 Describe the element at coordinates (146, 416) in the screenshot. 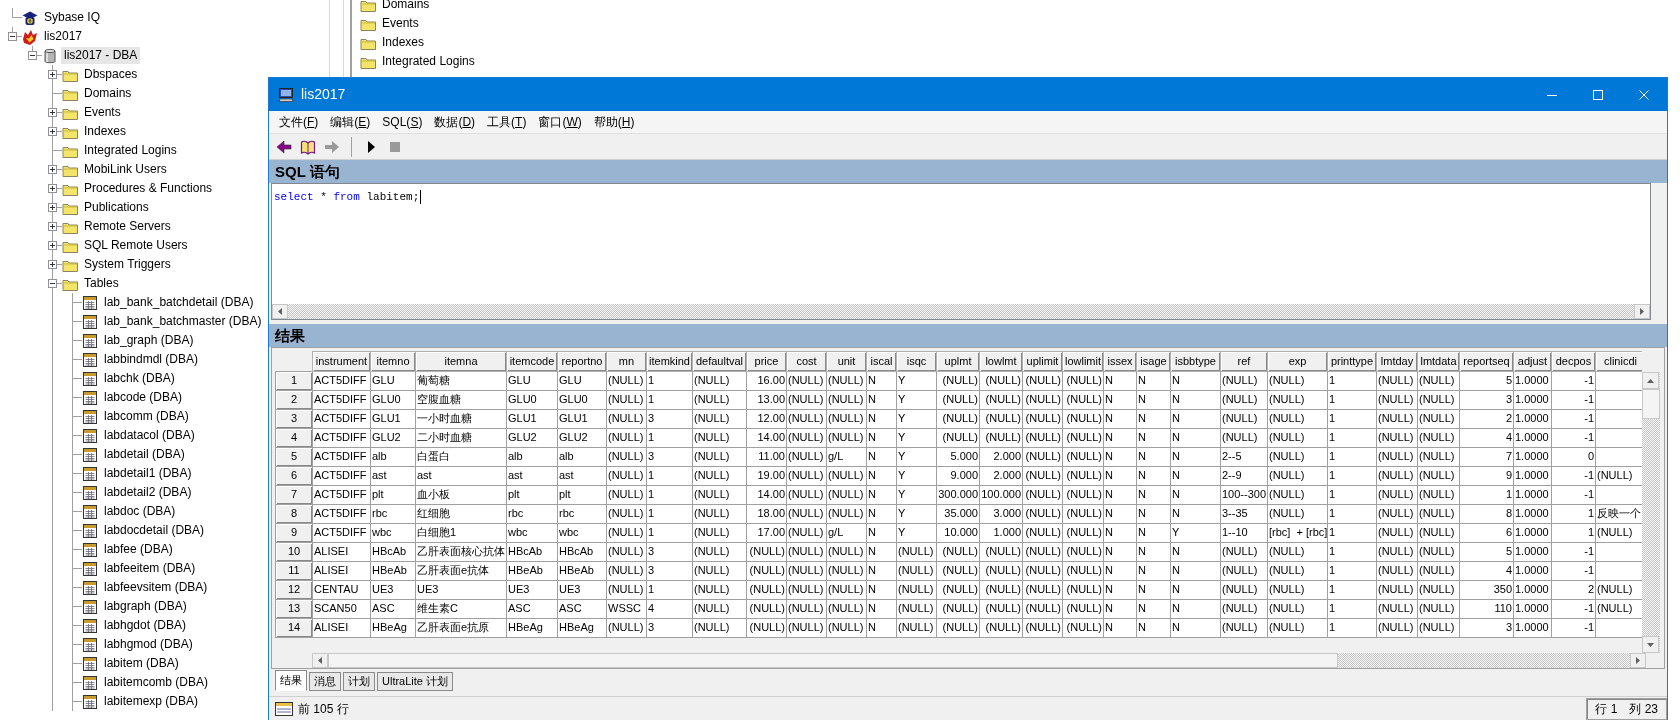

I see `tree-item: labcomm (DBA)` at that location.